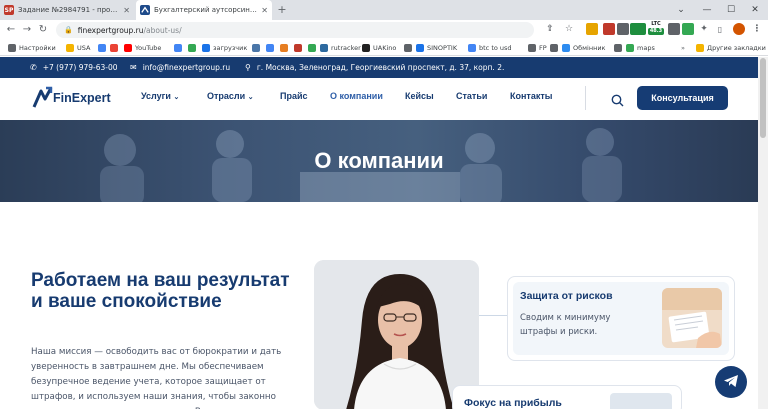  What do you see at coordinates (739, 29) in the screenshot?
I see `avatar` at bounding box center [739, 29].